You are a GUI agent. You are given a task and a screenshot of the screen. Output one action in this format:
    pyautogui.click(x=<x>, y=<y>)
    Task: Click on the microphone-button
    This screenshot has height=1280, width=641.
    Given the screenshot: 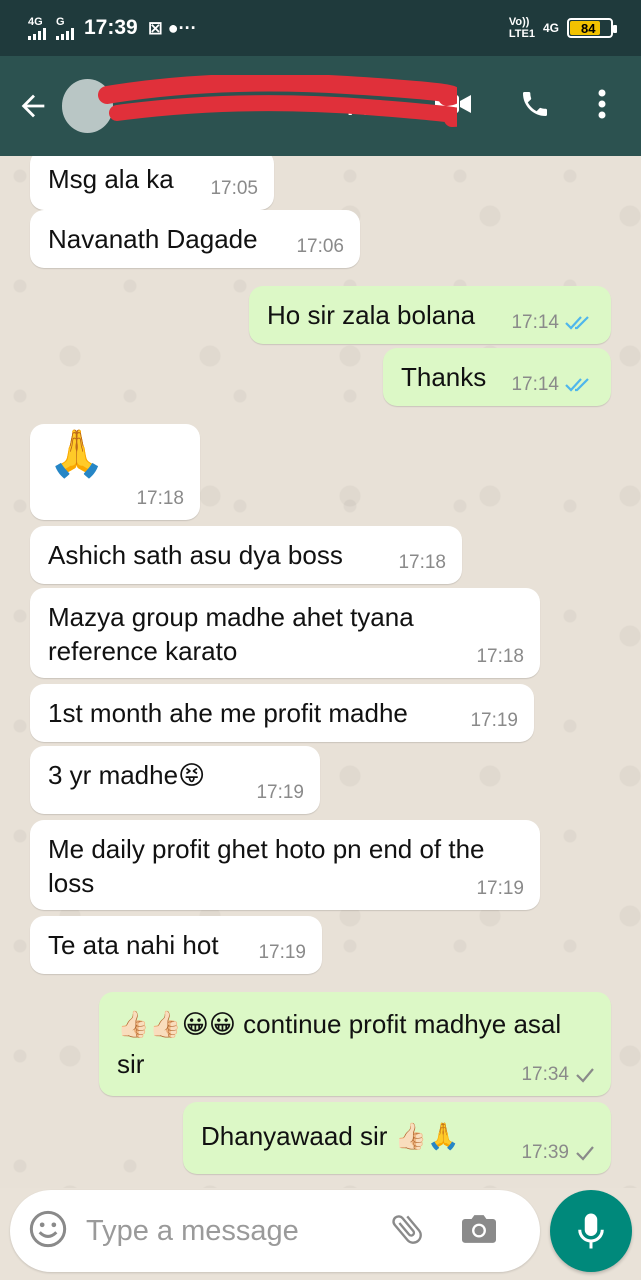 What is the action you would take?
    pyautogui.click(x=591, y=1231)
    